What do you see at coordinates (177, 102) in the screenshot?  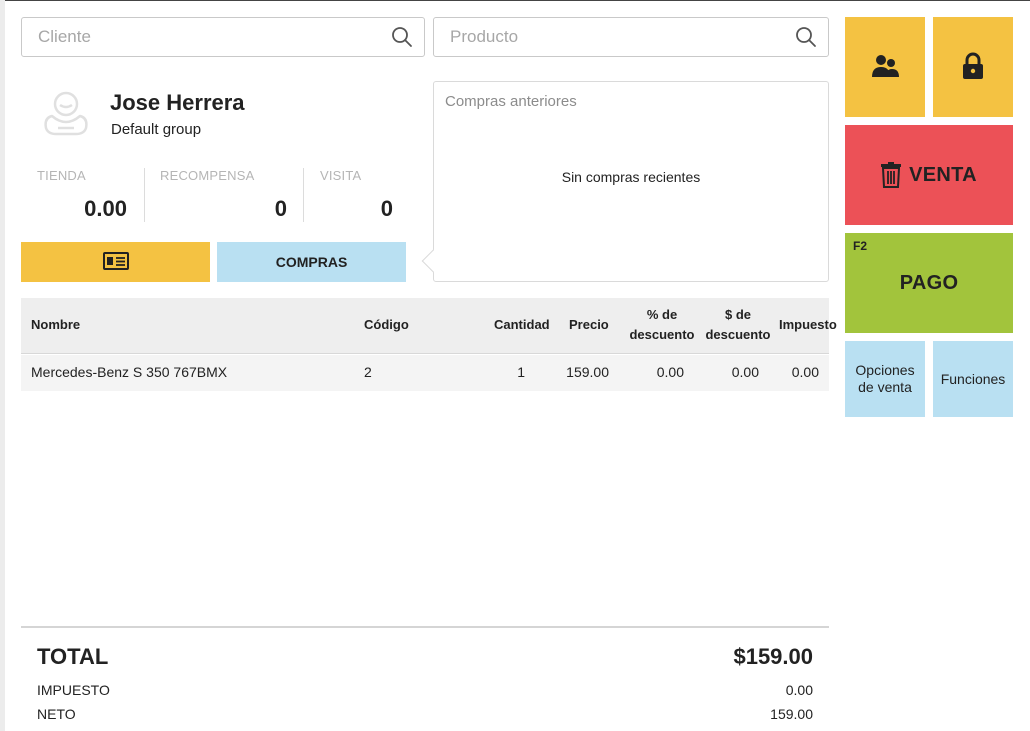 I see `customer-name: Jose Herrera` at bounding box center [177, 102].